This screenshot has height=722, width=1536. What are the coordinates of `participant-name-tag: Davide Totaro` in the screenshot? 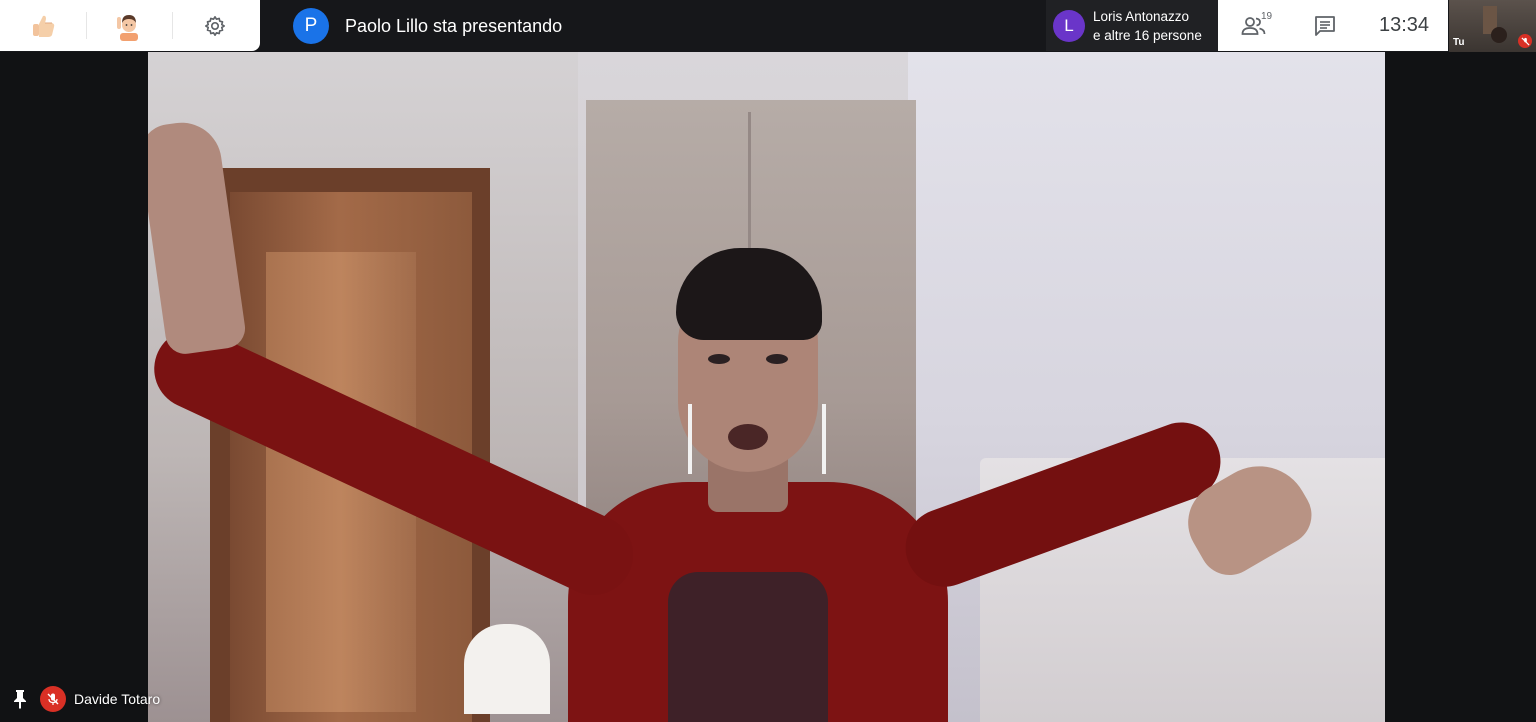 It's located at (80, 699).